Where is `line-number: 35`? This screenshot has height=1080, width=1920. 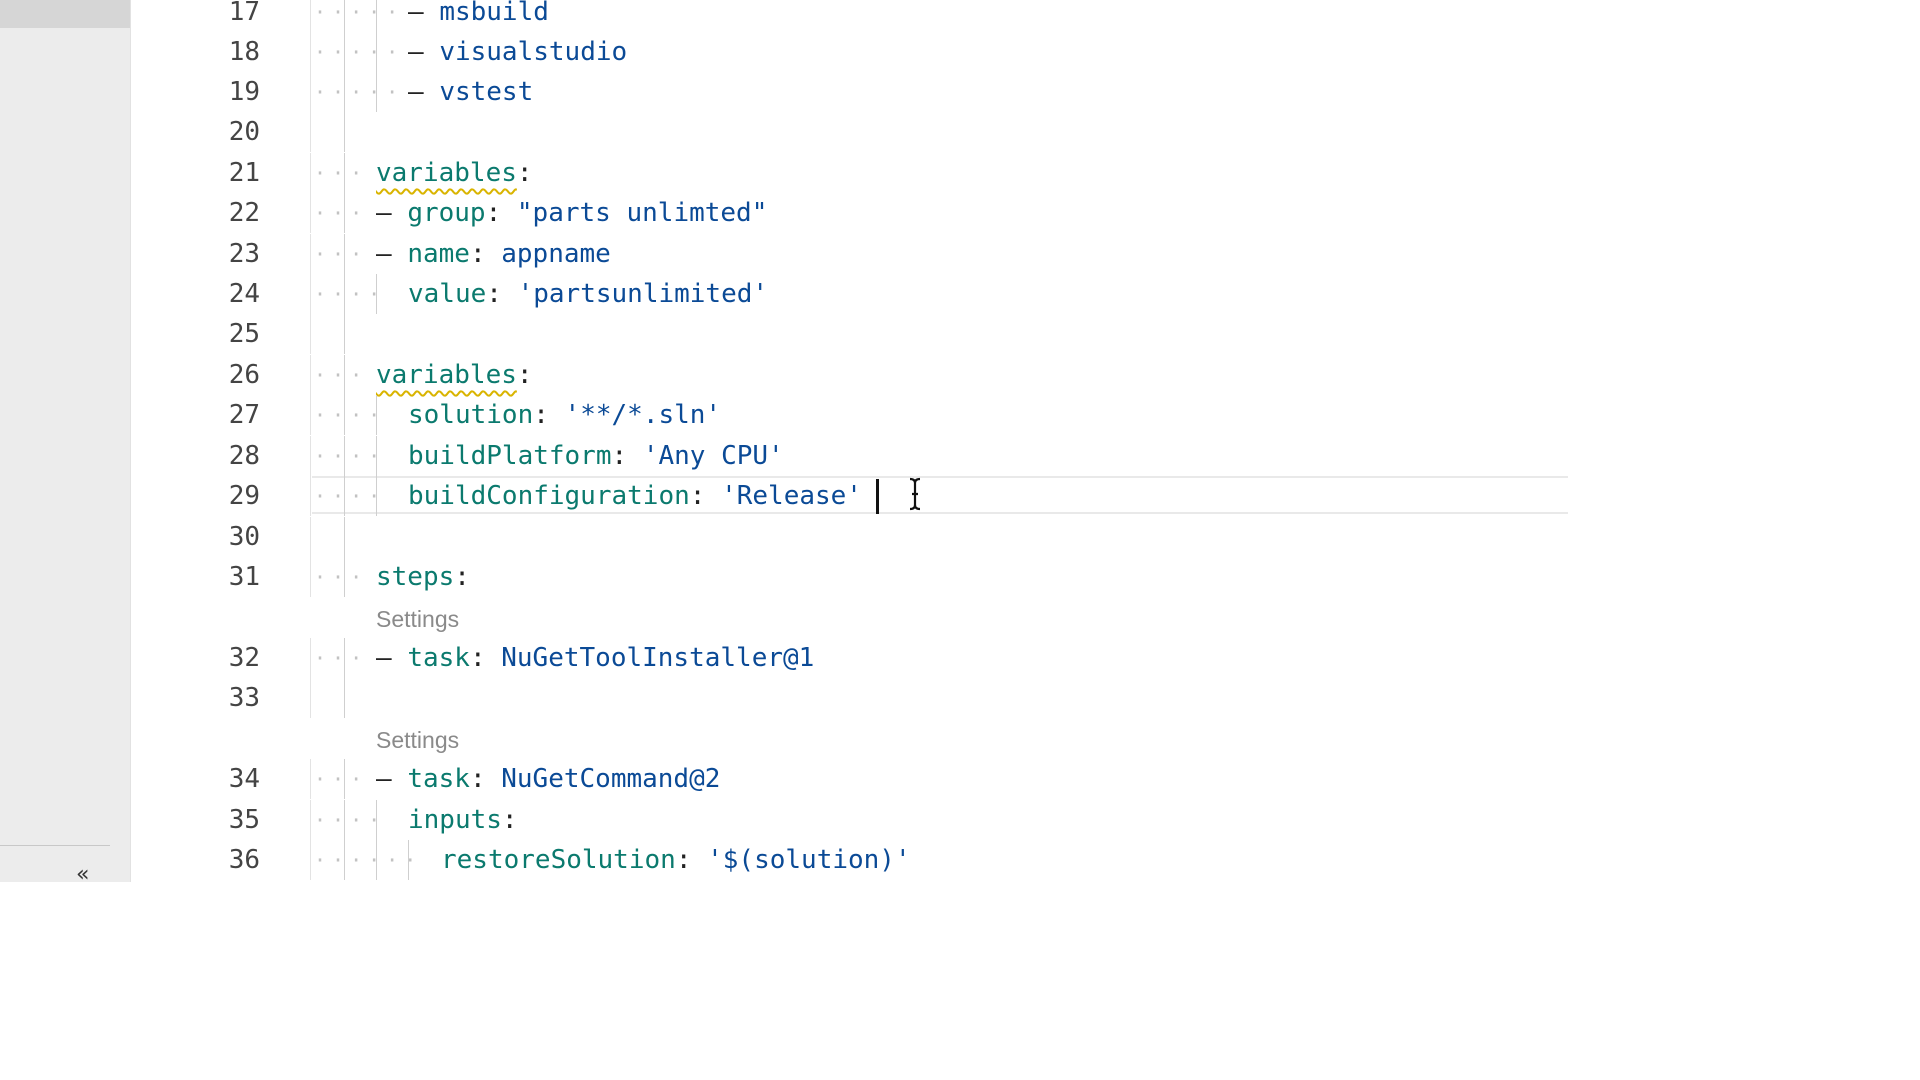
line-number: 35 is located at coordinates (244, 820).